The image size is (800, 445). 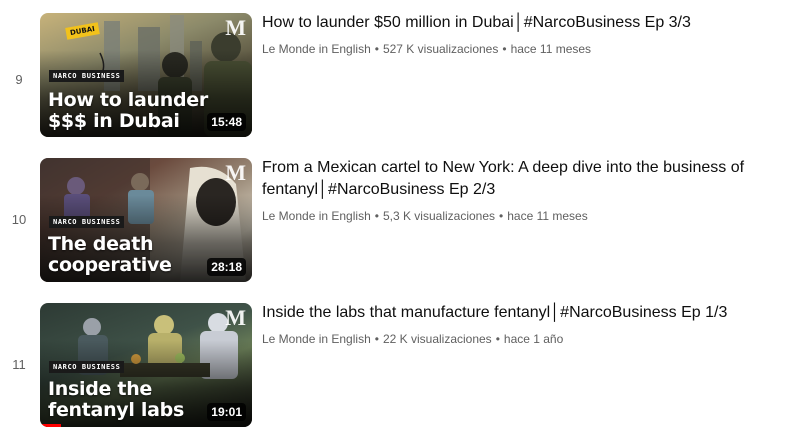 I want to click on thumbnail-title: The death cooperative, so click(x=110, y=254).